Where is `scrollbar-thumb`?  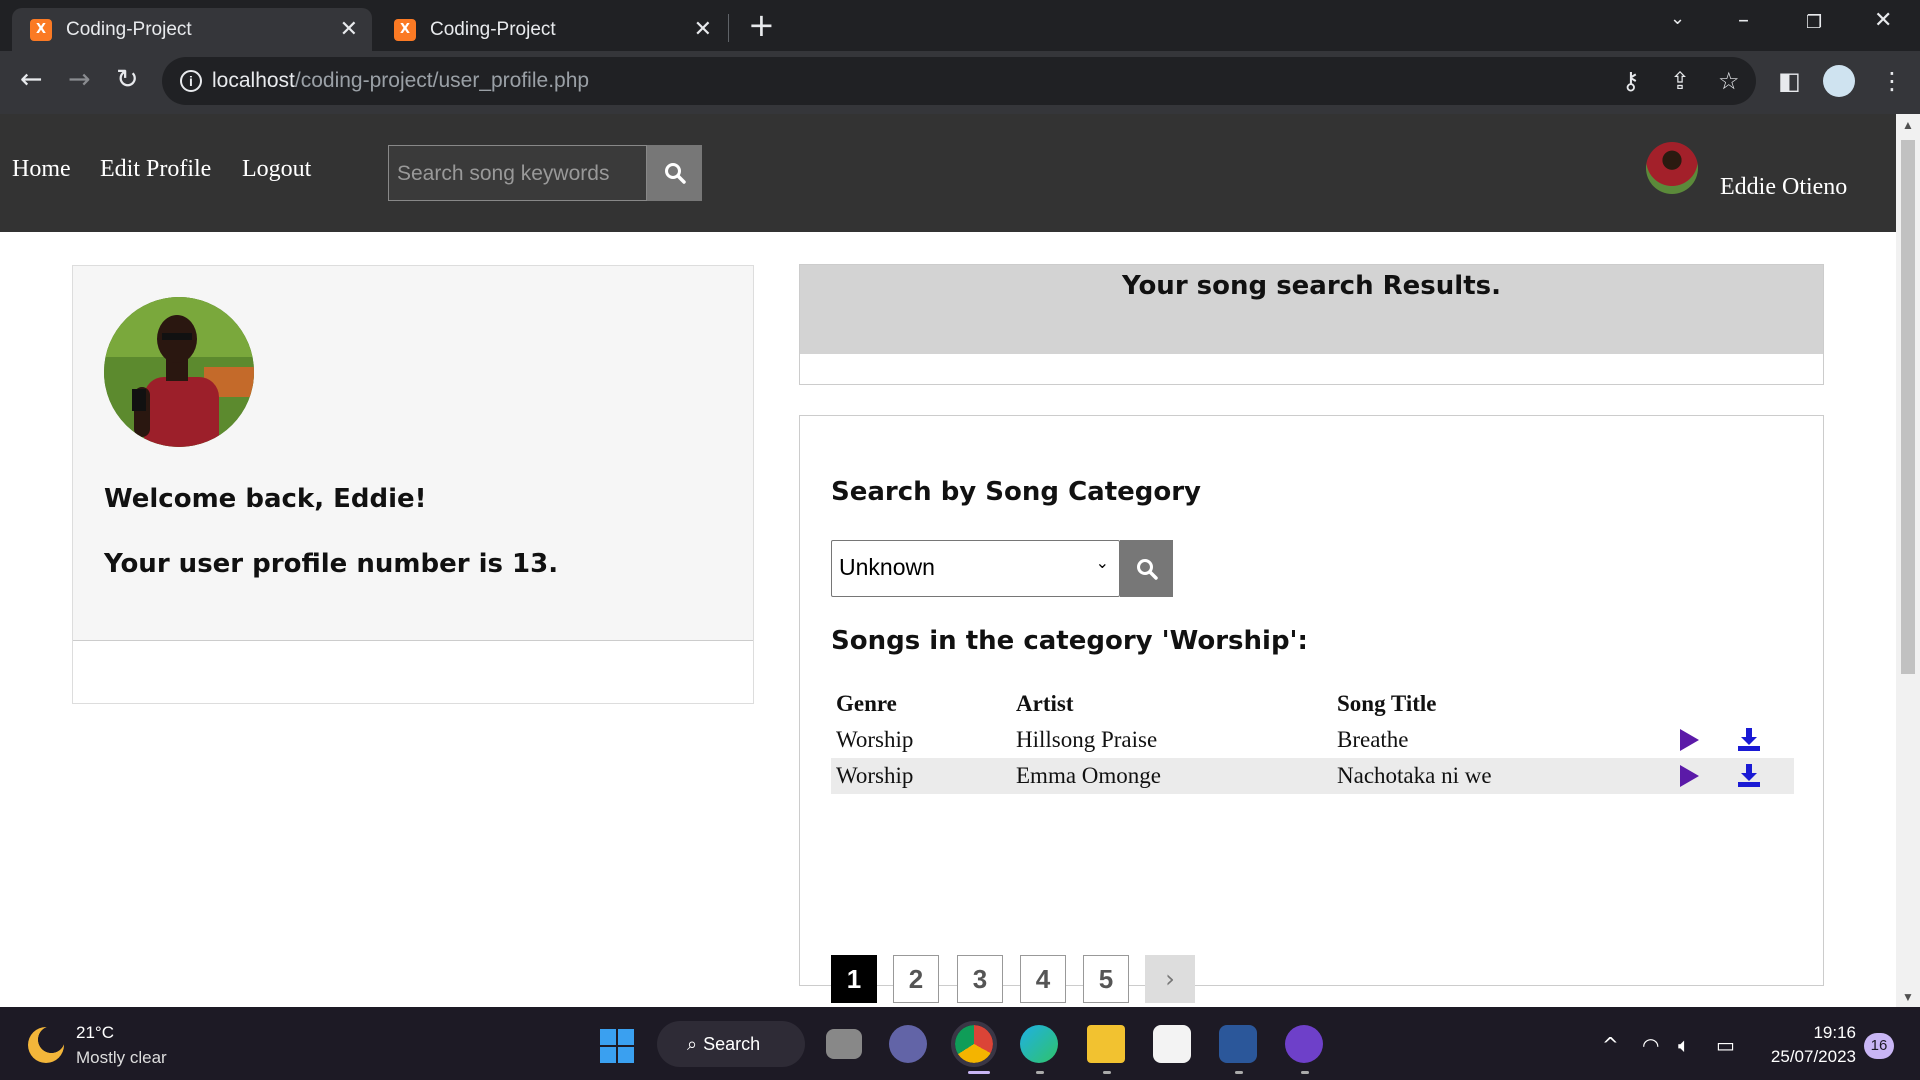 scrollbar-thumb is located at coordinates (1908, 407).